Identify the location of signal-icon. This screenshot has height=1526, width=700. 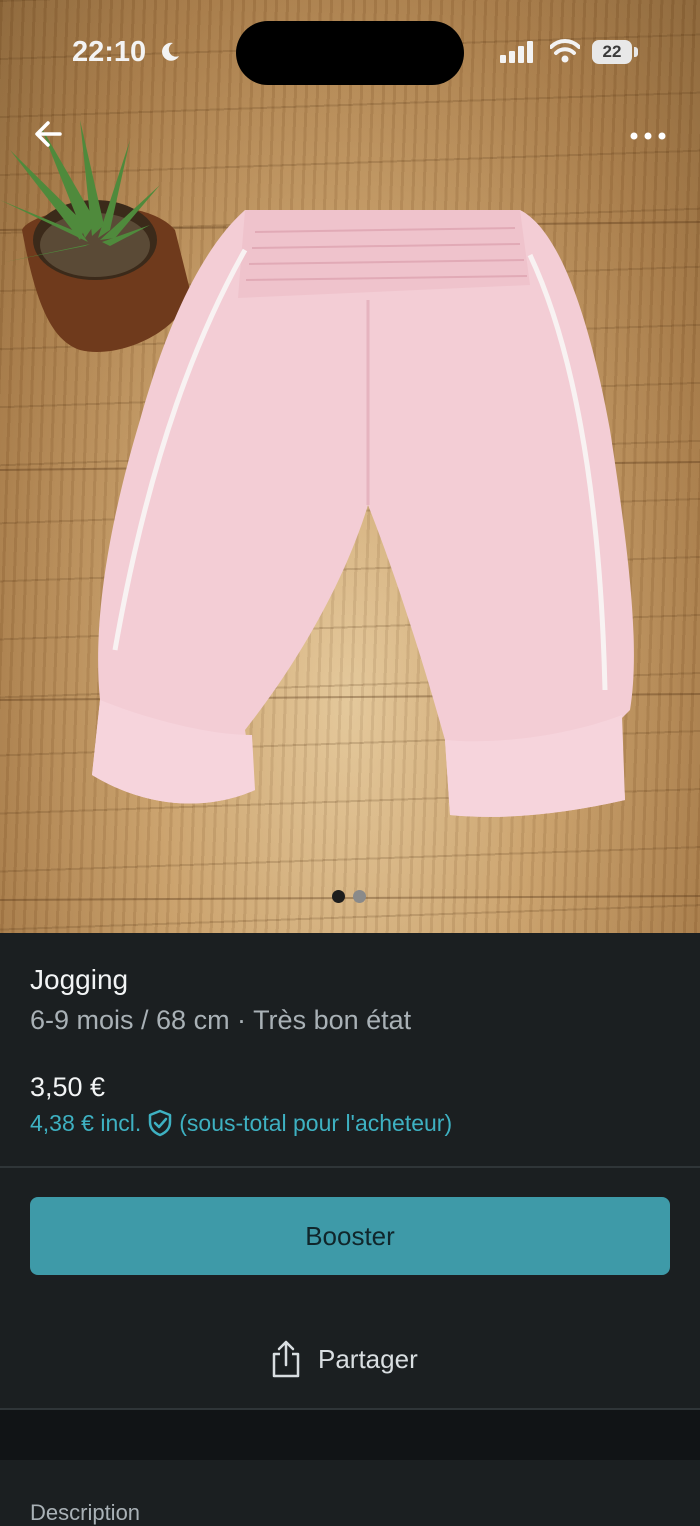
(516, 52).